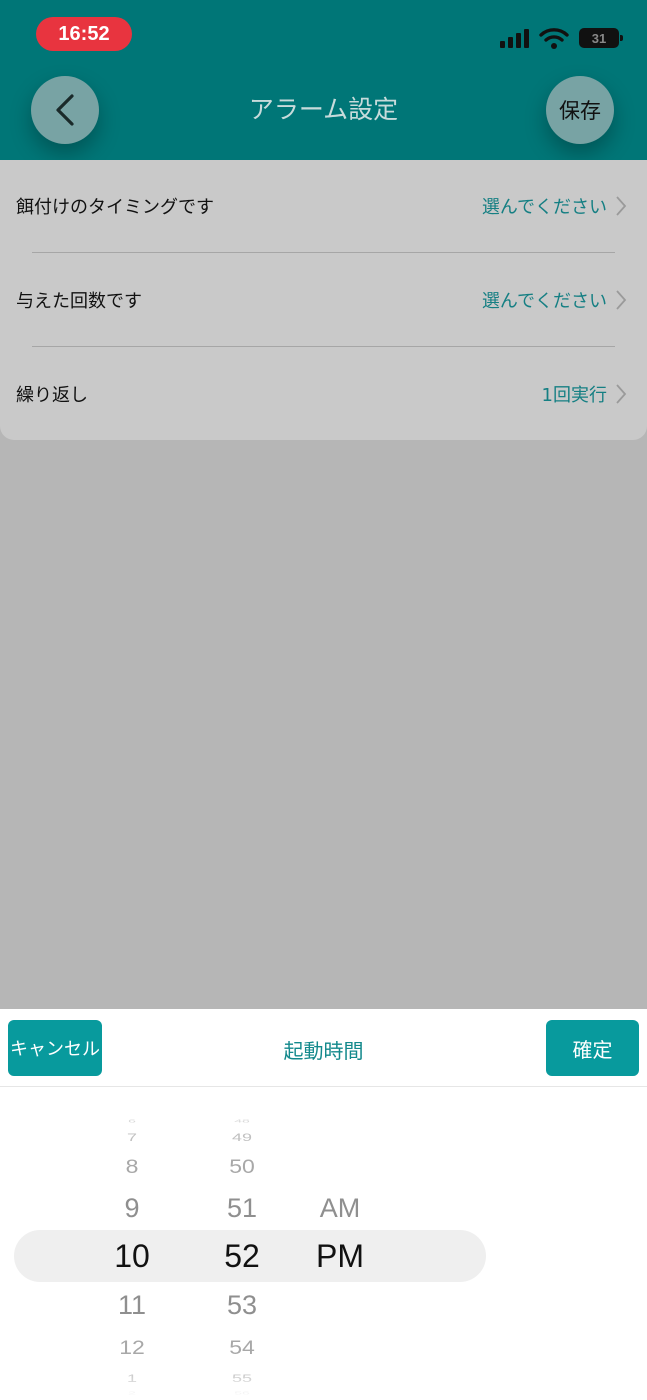 The image size is (647, 1400). Describe the element at coordinates (84, 34) in the screenshot. I see `status-time: 16:52` at that location.